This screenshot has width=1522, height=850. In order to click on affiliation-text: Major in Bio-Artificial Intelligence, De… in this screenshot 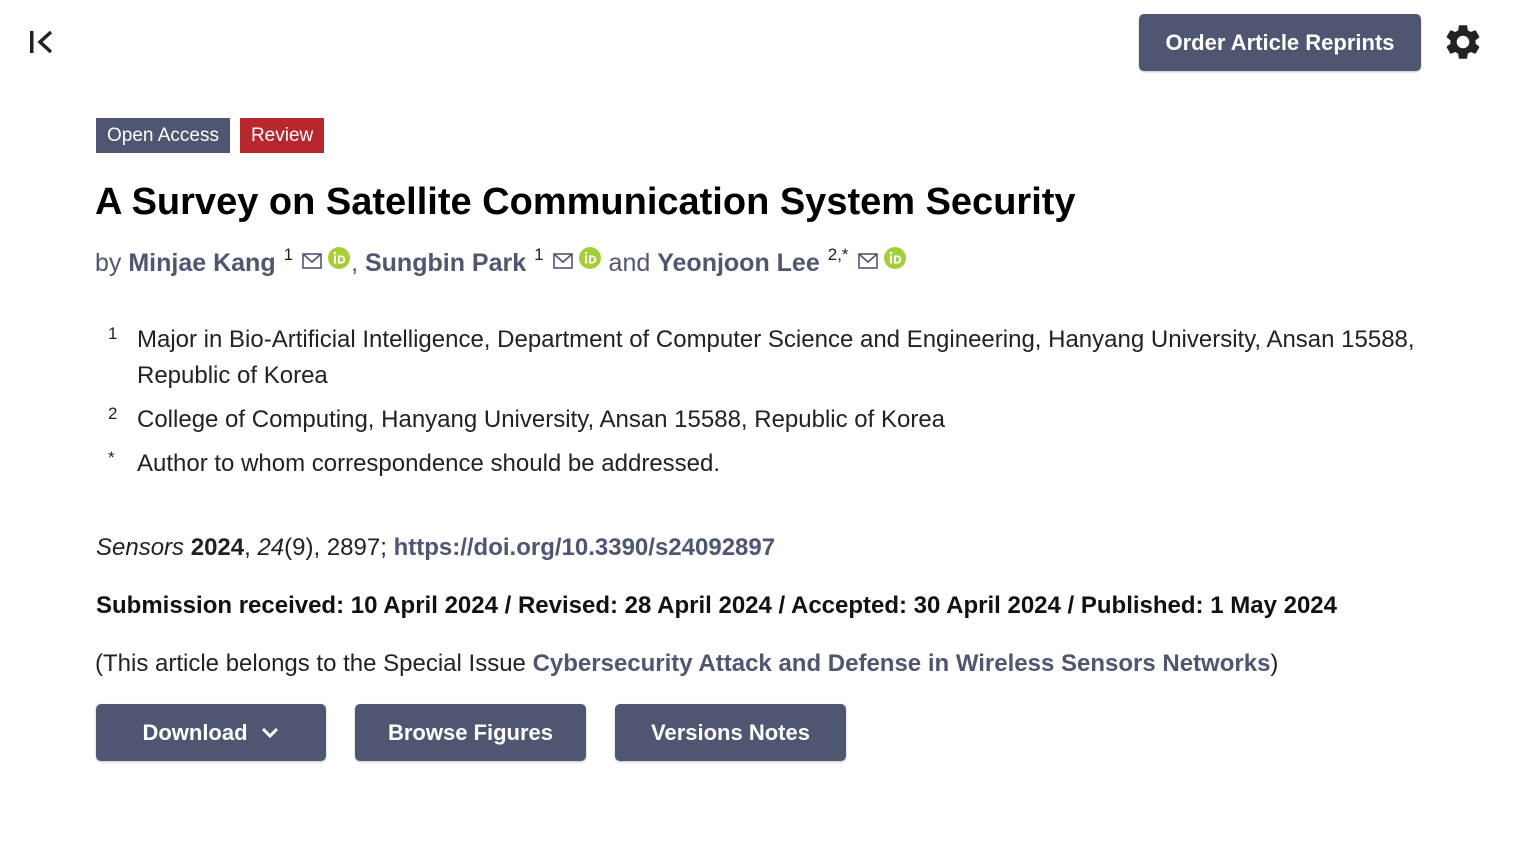, I will do `click(776, 357)`.